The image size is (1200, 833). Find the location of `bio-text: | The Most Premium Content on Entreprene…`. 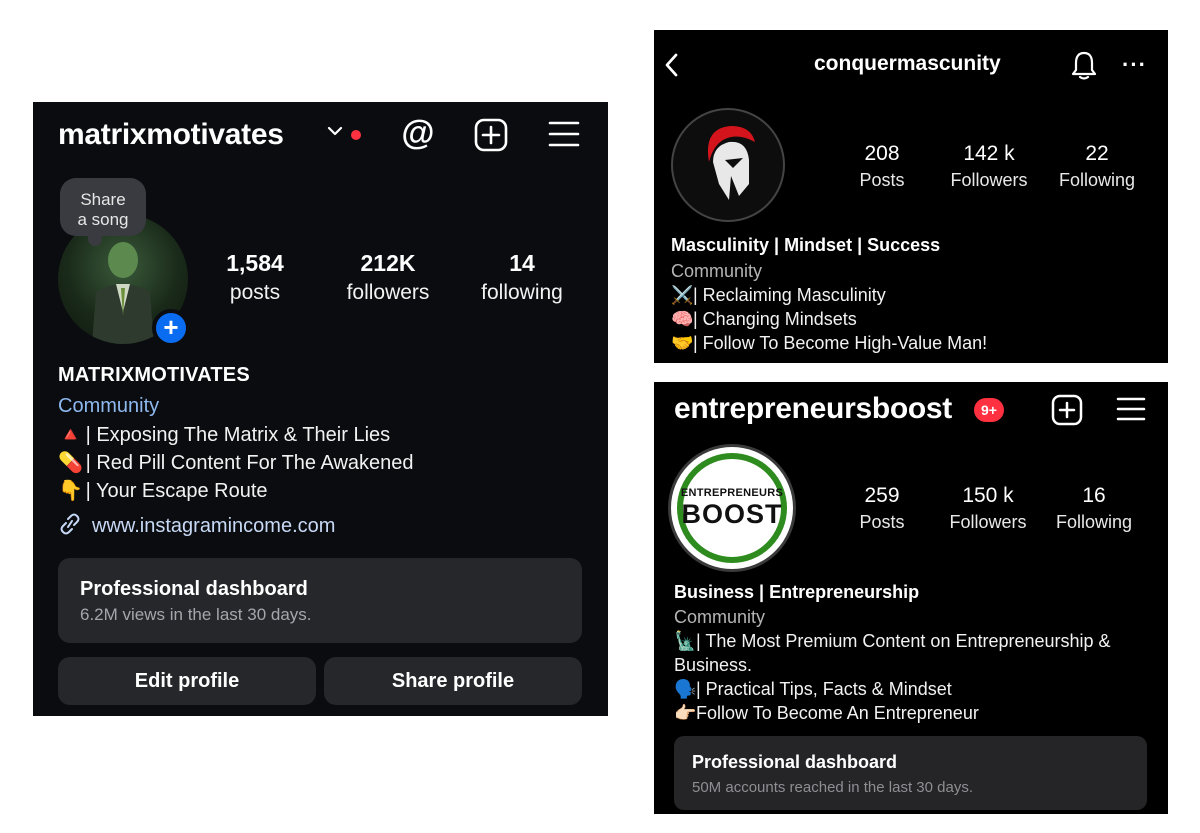

bio-text: | The Most Premium Content on Entreprene… is located at coordinates (892, 653).